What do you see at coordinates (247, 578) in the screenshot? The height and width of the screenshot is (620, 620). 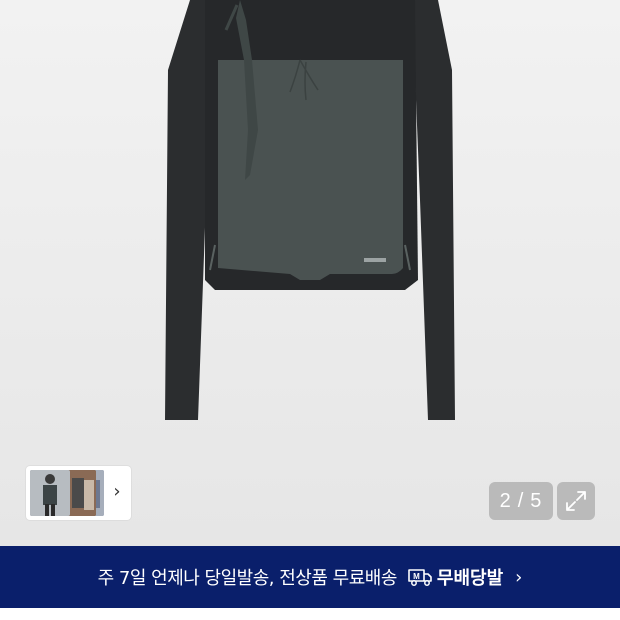 I see `banner-text: 주 7일 언제나 당일발송, 전상품 무료배송` at bounding box center [247, 578].